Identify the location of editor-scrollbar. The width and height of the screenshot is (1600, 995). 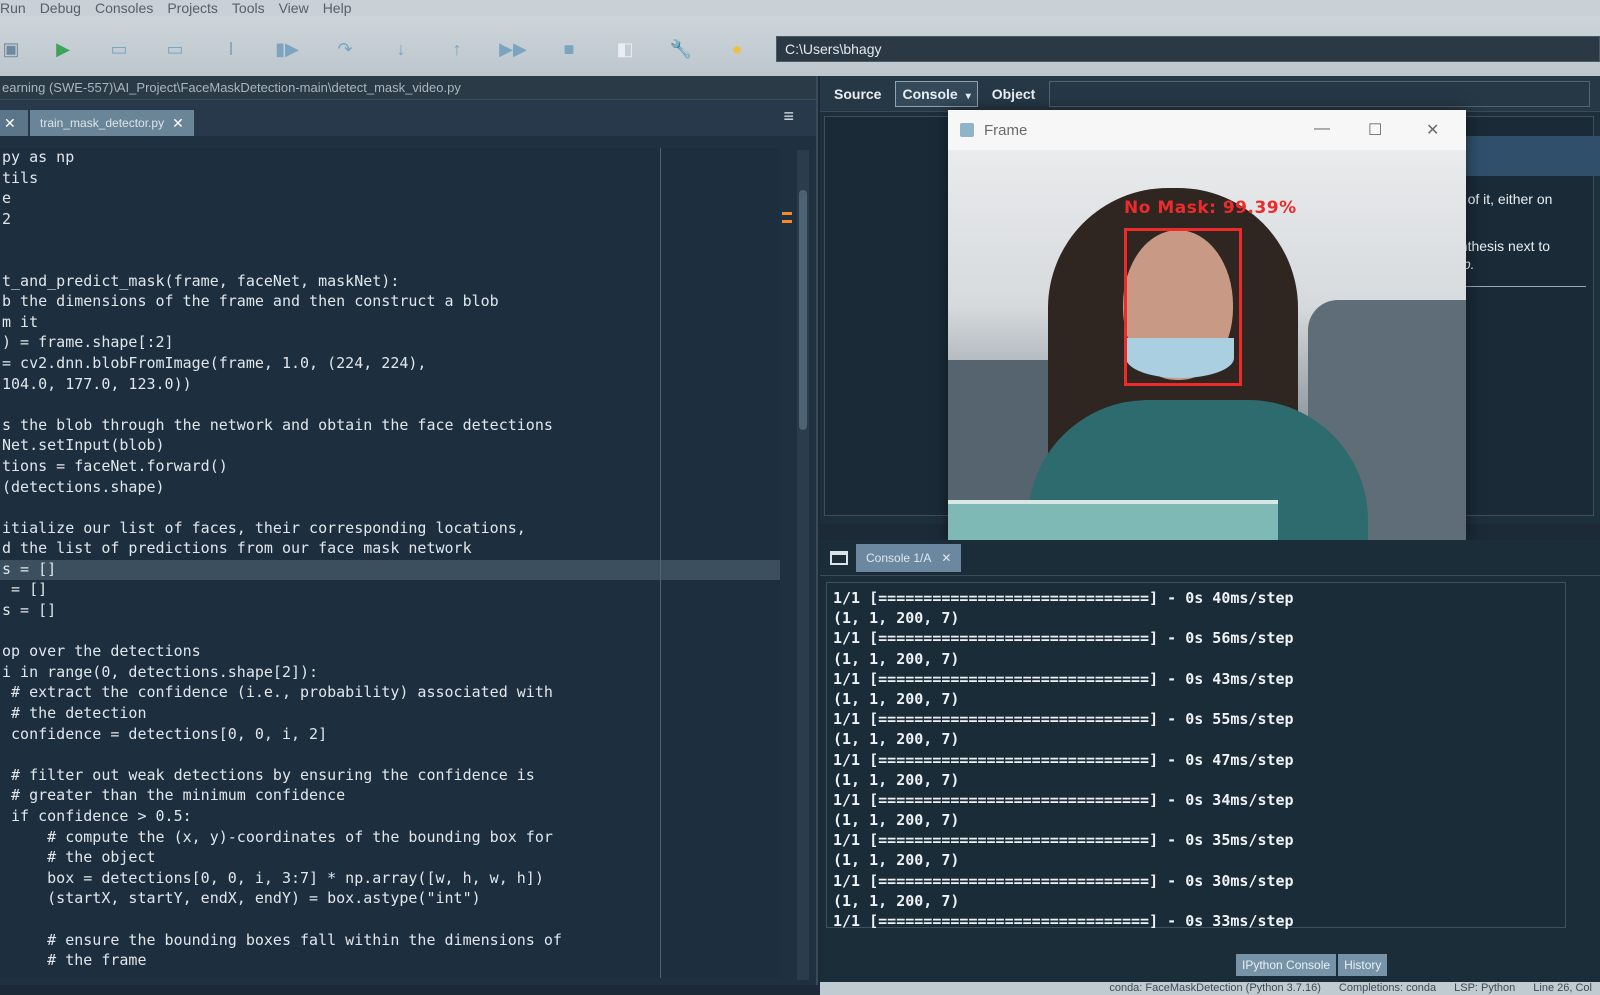
(803, 565).